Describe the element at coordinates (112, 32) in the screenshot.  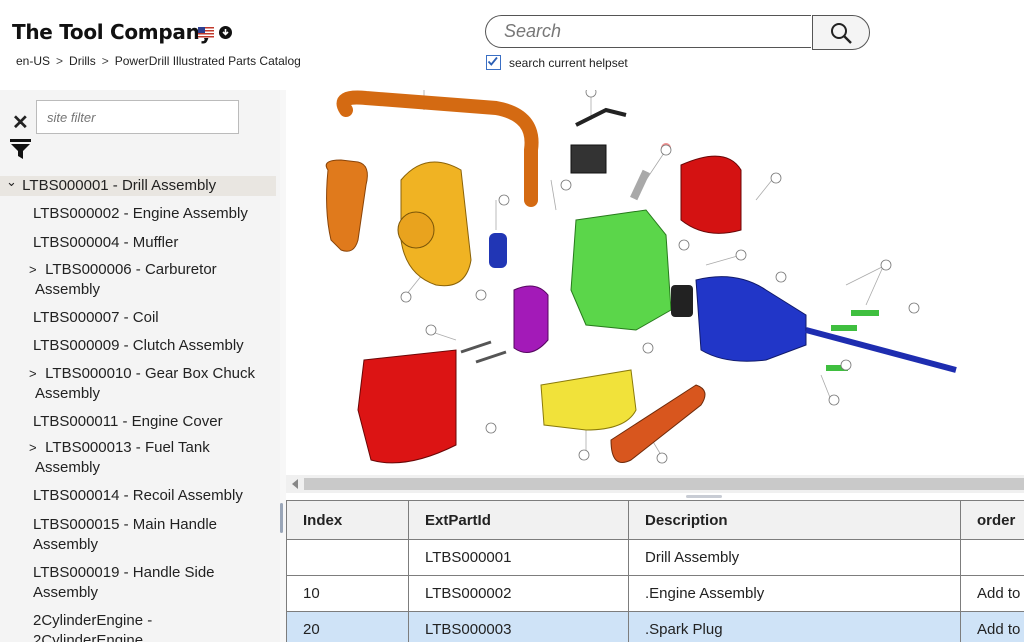
I see `brand-title: The Tool Company` at that location.